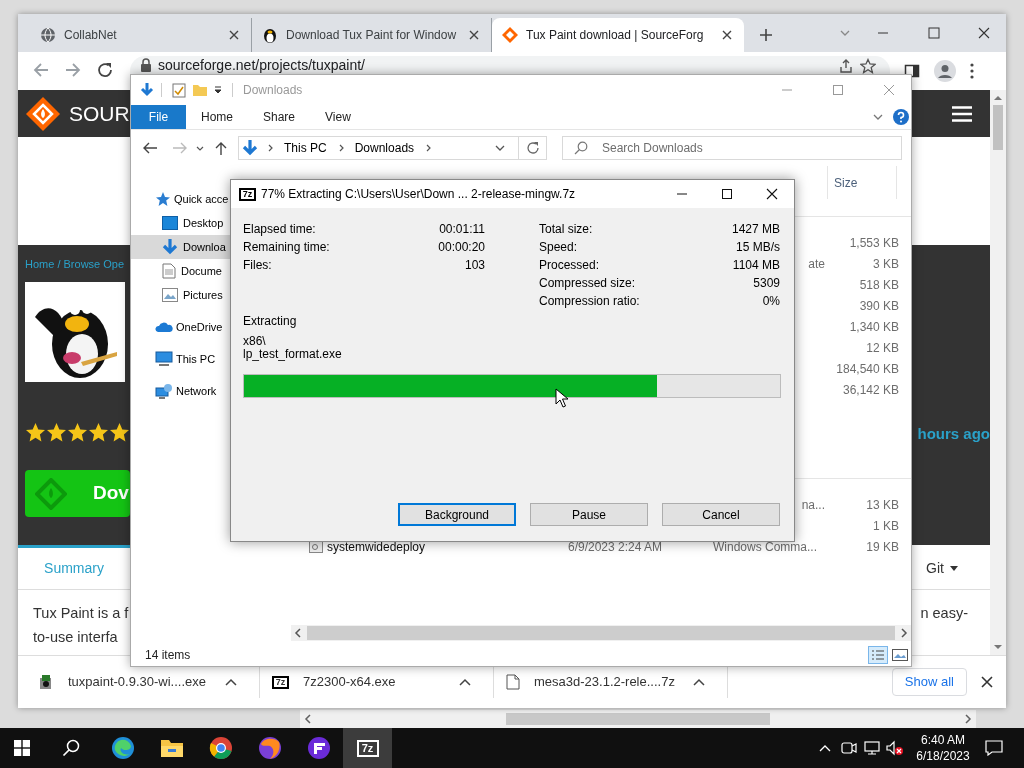 This screenshot has height=768, width=1024. What do you see at coordinates (254, 341) in the screenshot?
I see `file-path-text: x86\` at bounding box center [254, 341].